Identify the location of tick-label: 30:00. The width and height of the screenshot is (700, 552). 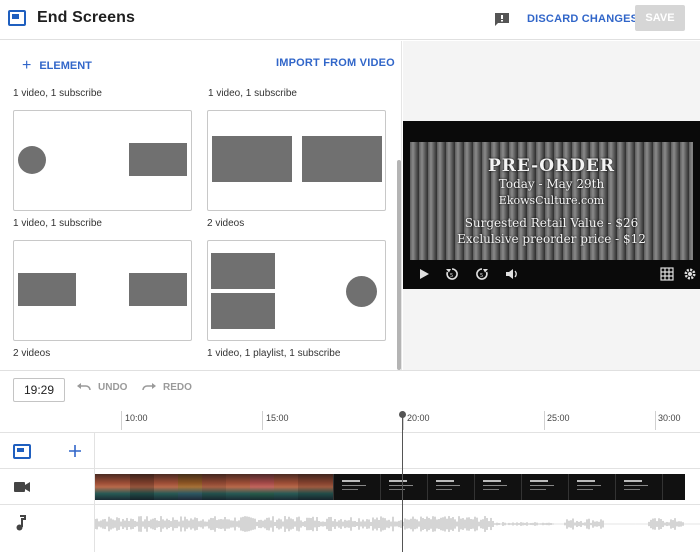
(669, 418).